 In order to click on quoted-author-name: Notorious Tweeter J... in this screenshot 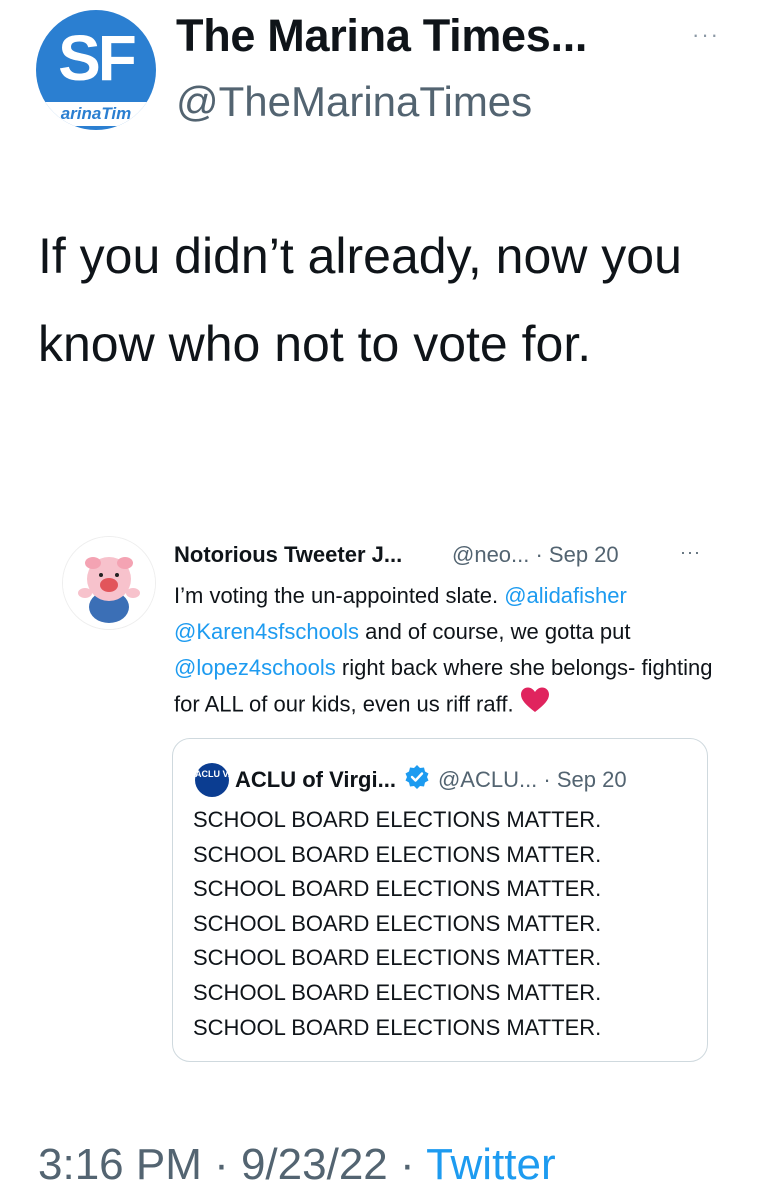, I will do `click(288, 555)`.